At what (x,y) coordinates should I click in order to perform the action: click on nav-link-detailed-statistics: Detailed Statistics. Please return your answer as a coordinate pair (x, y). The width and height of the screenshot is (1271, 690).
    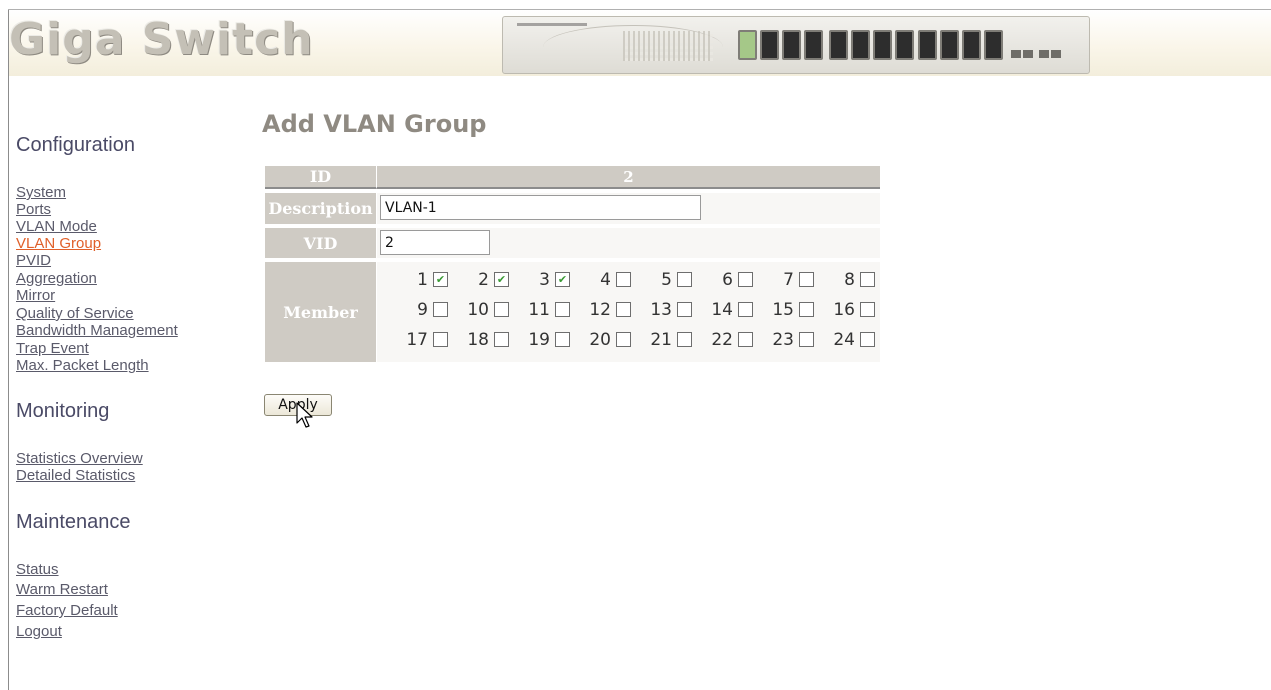
    Looking at the image, I should click on (75, 475).